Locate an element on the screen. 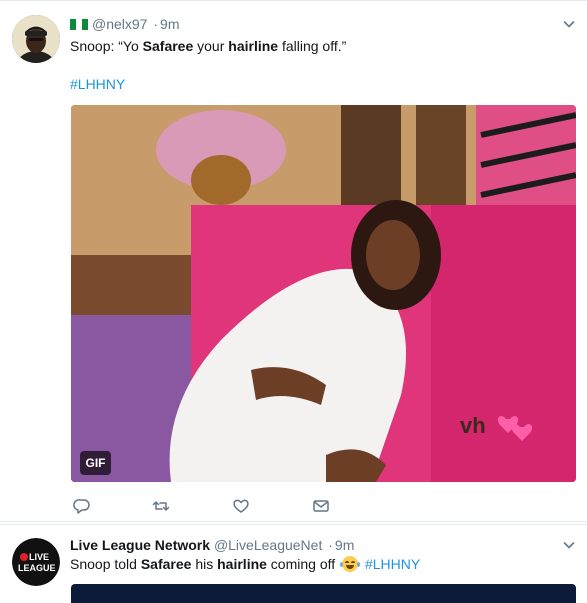 This screenshot has height=603, width=587. avatar: LIVE LEAGUE is located at coordinates (36, 562).